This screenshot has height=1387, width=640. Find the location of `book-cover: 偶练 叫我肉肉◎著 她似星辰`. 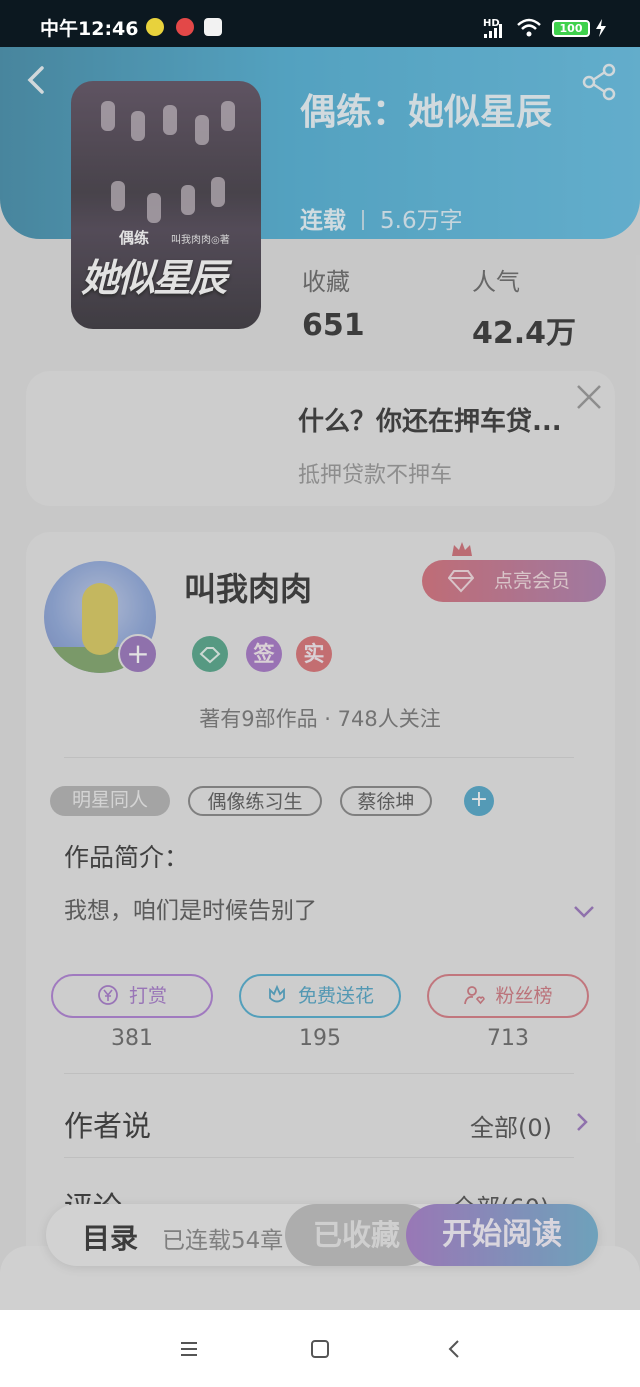

book-cover: 偶练 叫我肉肉◎著 她似星辰 is located at coordinates (166, 205).